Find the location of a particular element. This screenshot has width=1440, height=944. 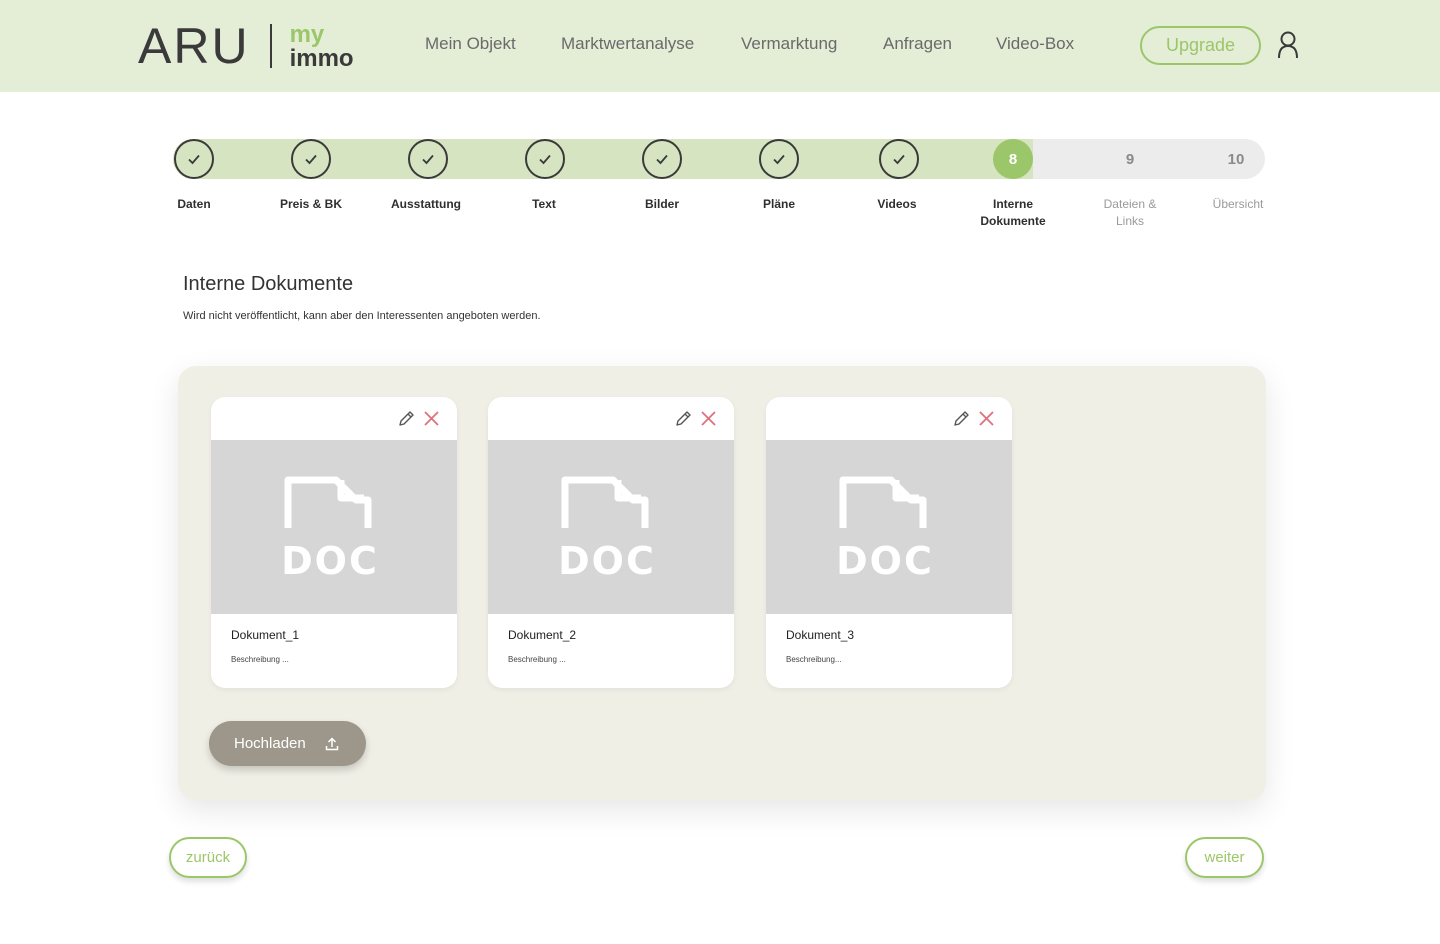

step-daten-circle is located at coordinates (194, 159).